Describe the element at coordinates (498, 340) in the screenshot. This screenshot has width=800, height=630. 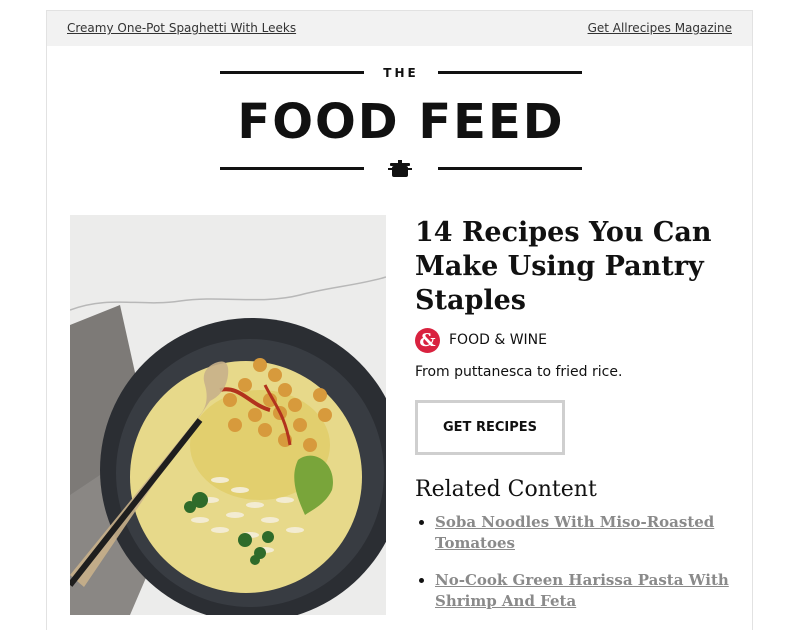
I see `source-name: FOOD & WINE` at that location.